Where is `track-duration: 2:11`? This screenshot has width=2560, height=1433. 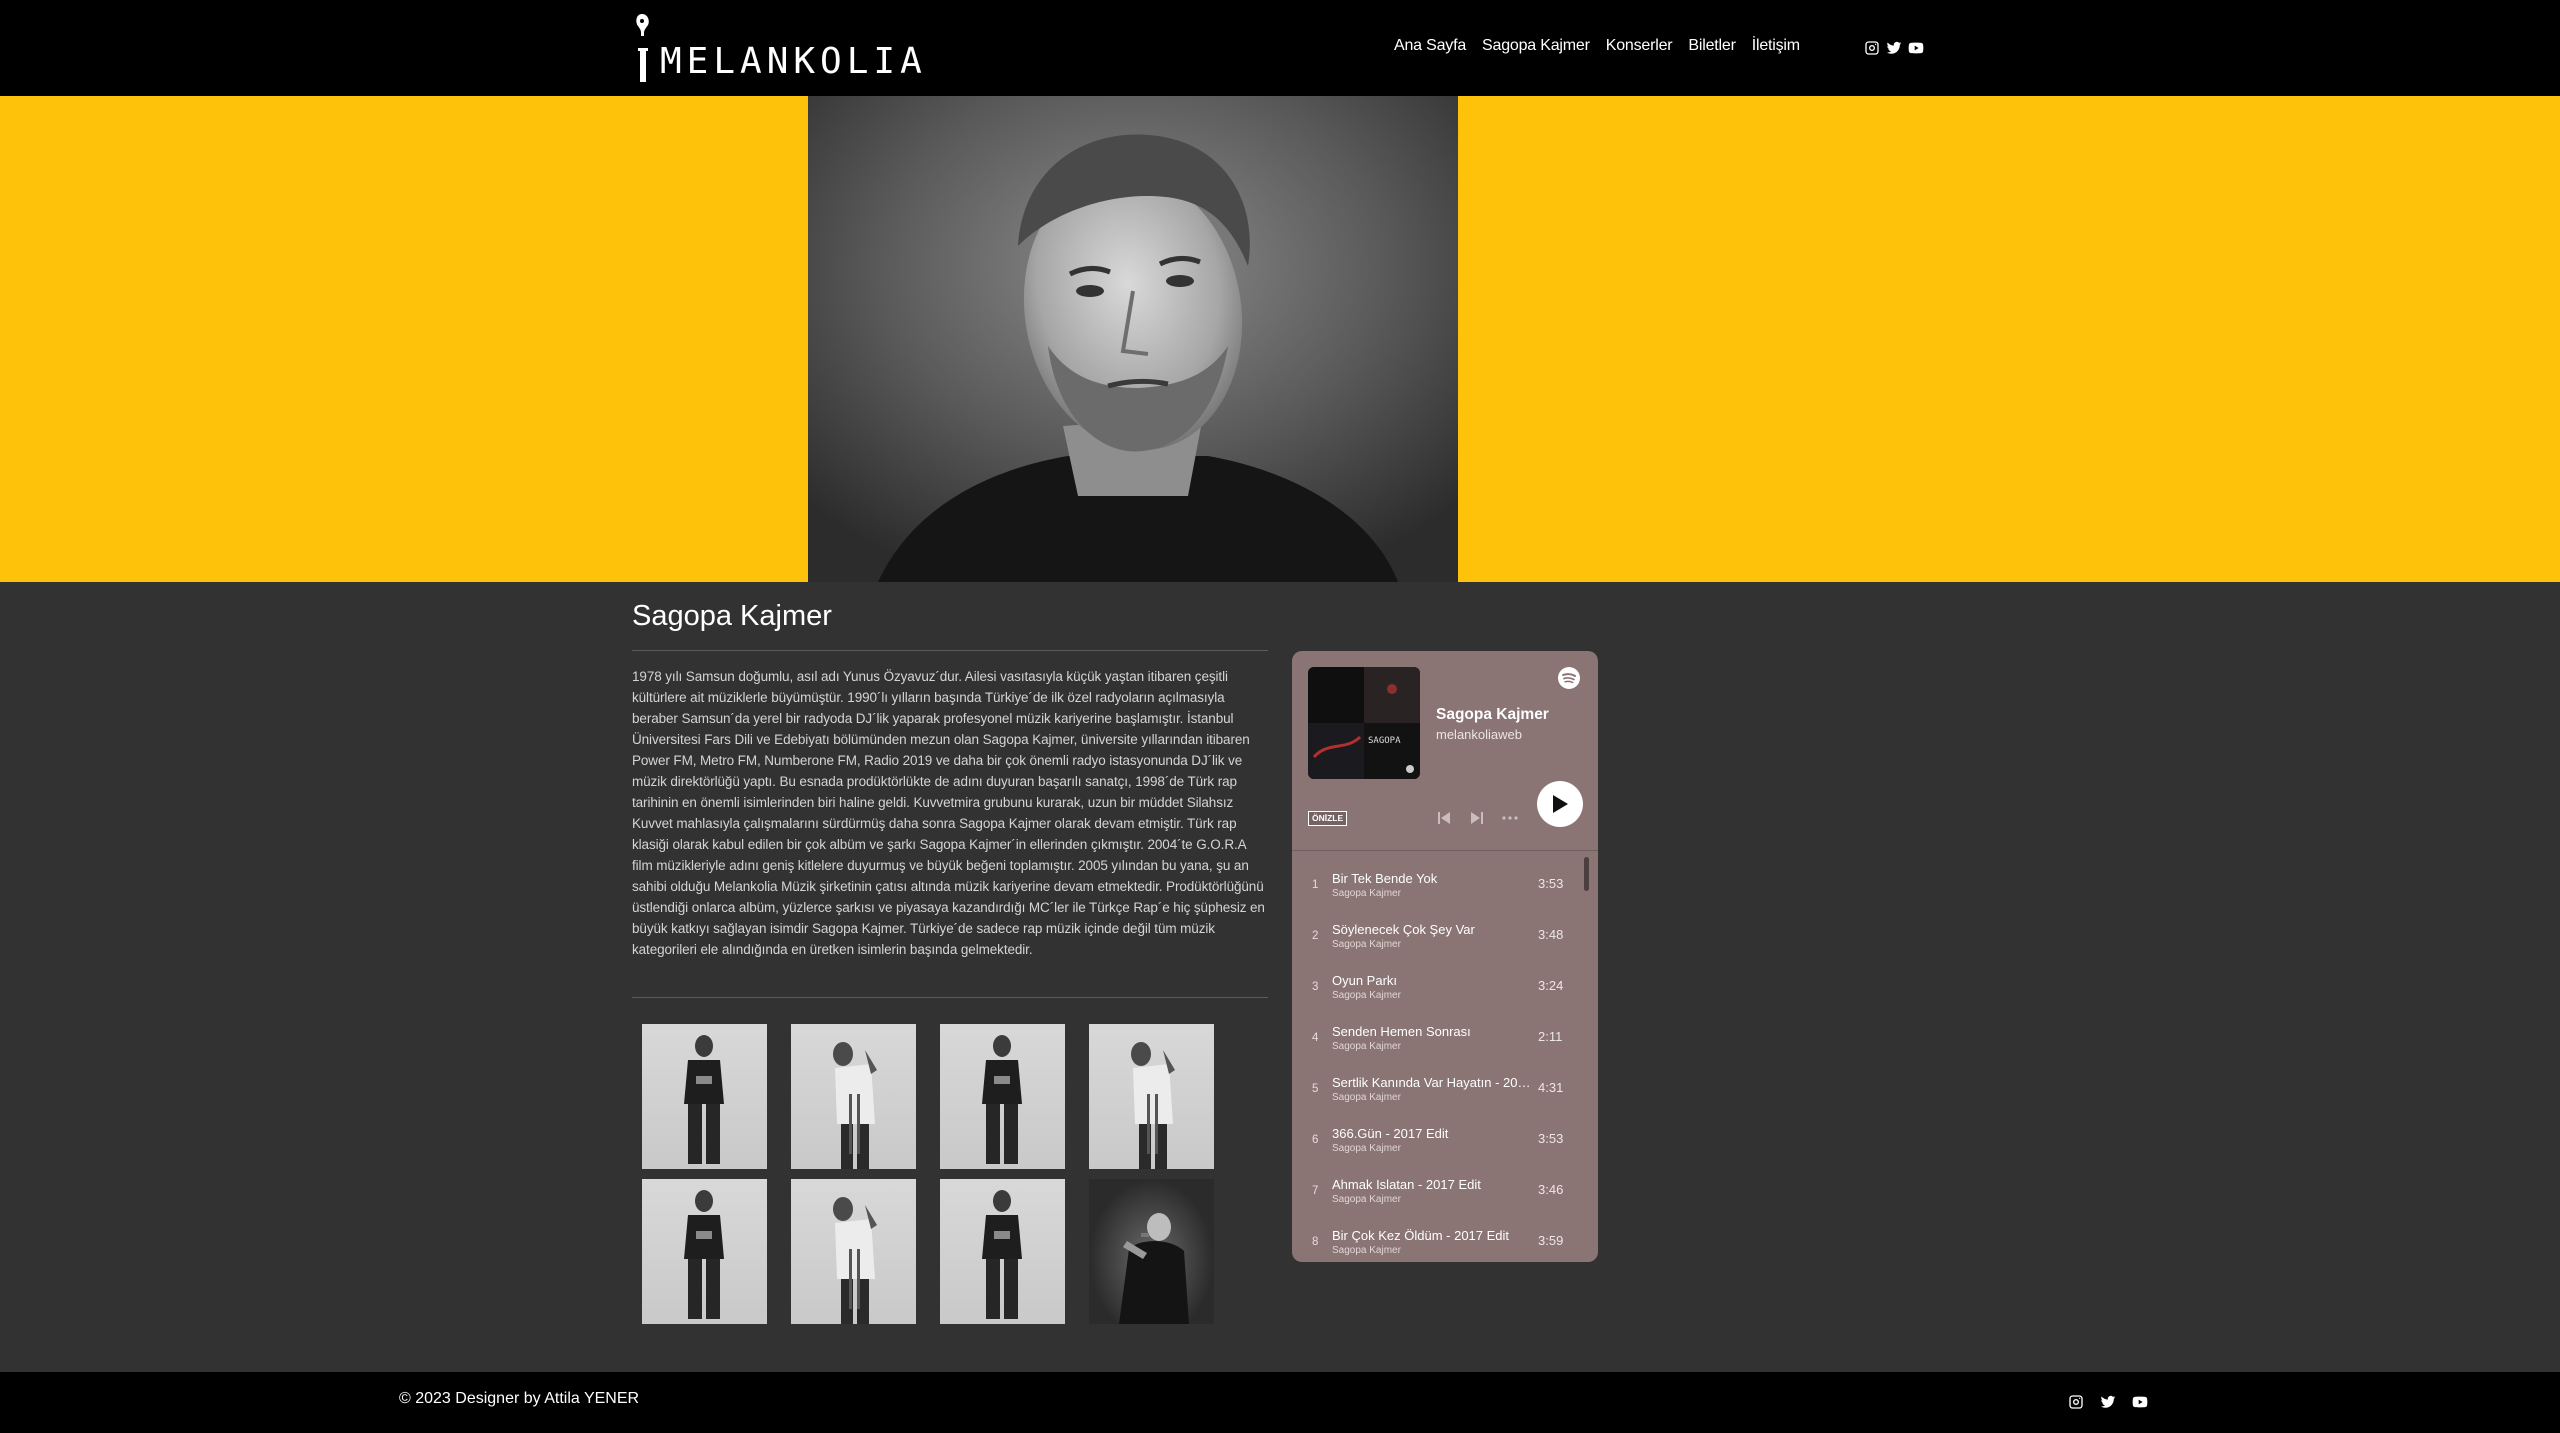 track-duration: 2:11 is located at coordinates (1550, 1036).